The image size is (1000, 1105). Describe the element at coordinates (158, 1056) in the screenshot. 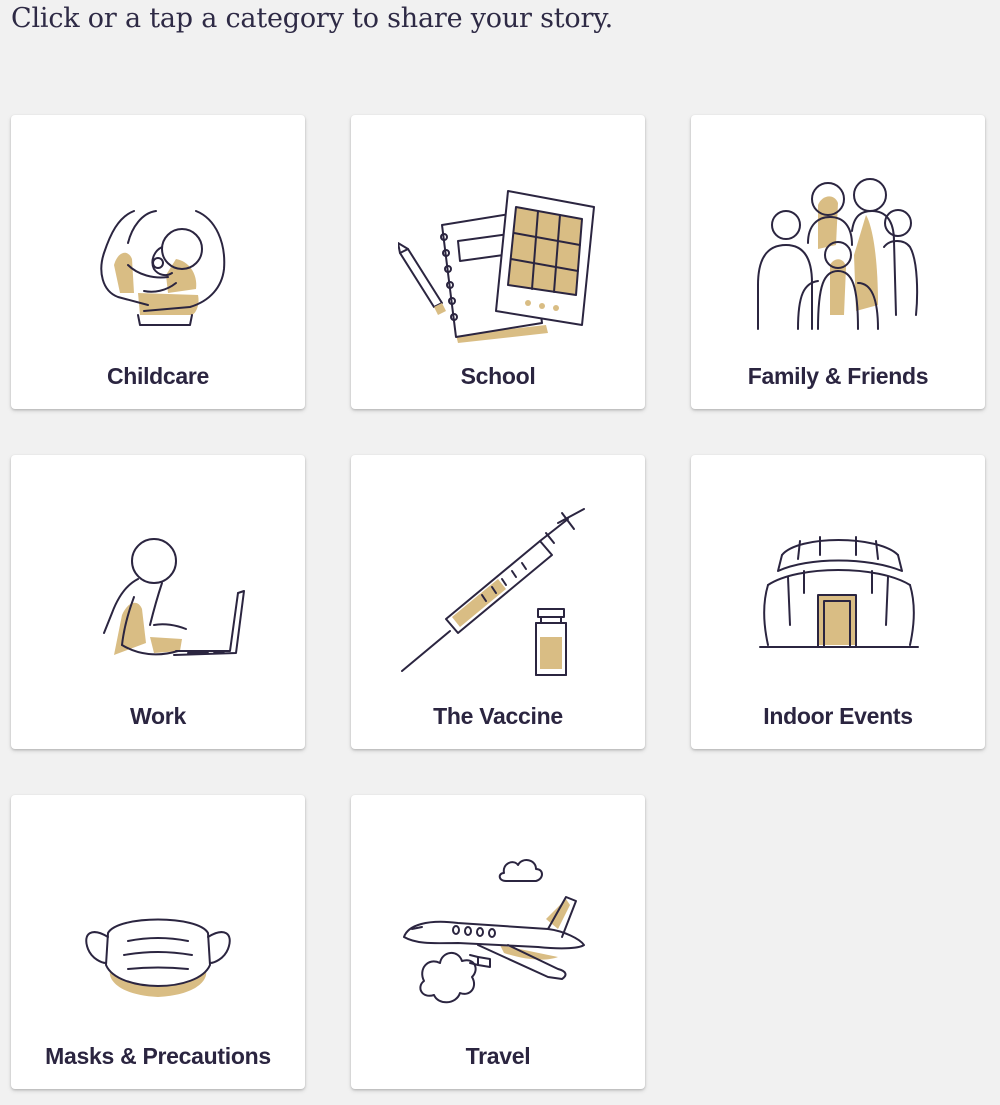

I see `category-label: Masks & Precautions` at that location.